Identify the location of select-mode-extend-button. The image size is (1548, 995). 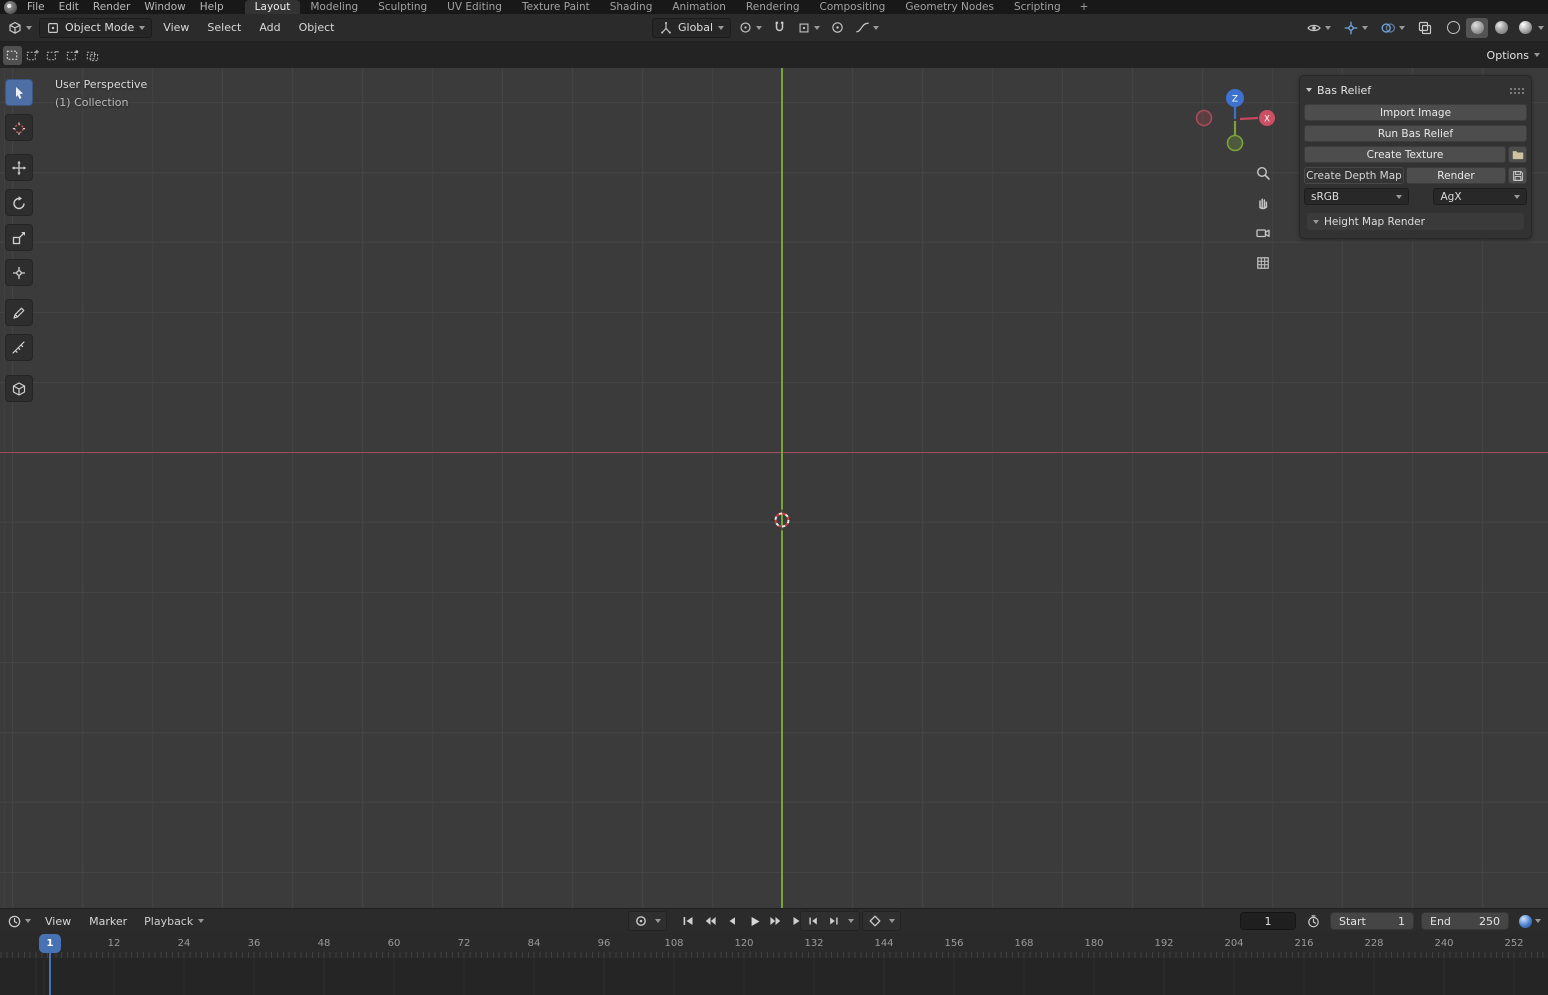
(32, 55).